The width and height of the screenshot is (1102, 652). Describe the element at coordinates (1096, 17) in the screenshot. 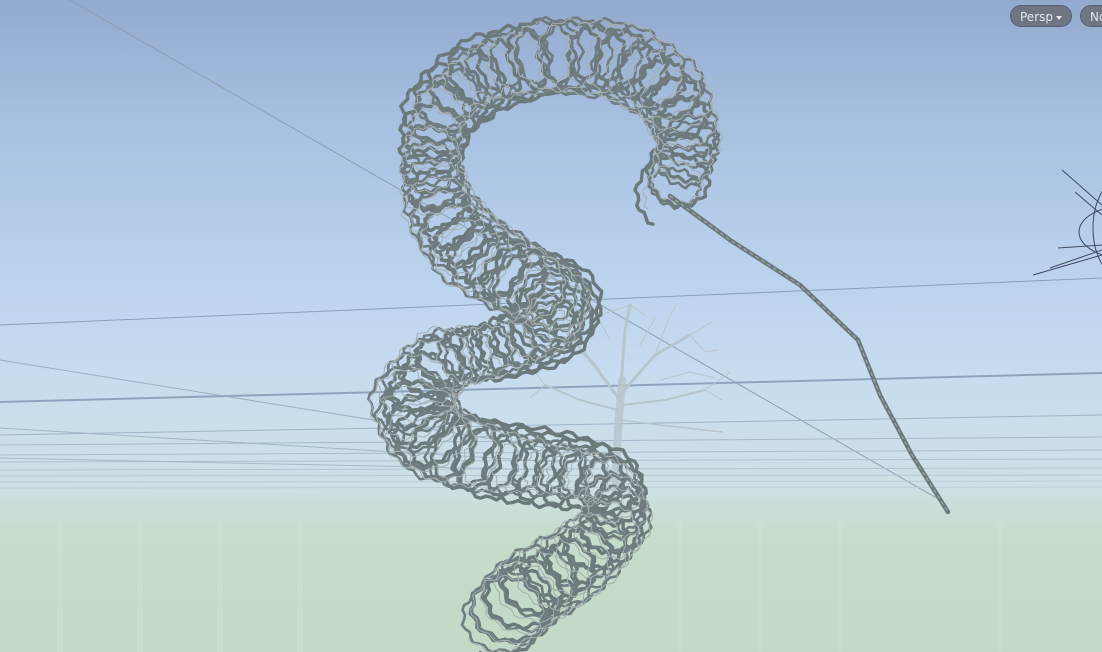

I see `secondary-view-label: No` at that location.